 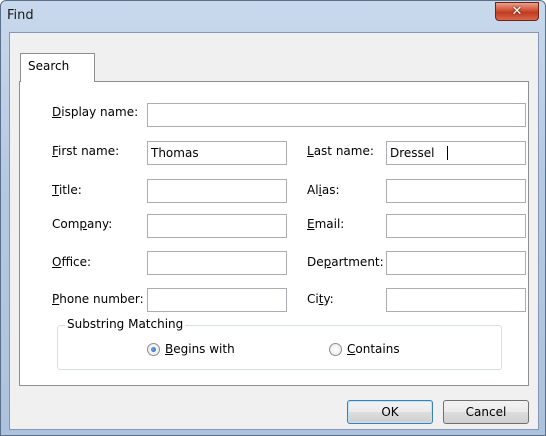 I want to click on city-label: City:, so click(x=320, y=299).